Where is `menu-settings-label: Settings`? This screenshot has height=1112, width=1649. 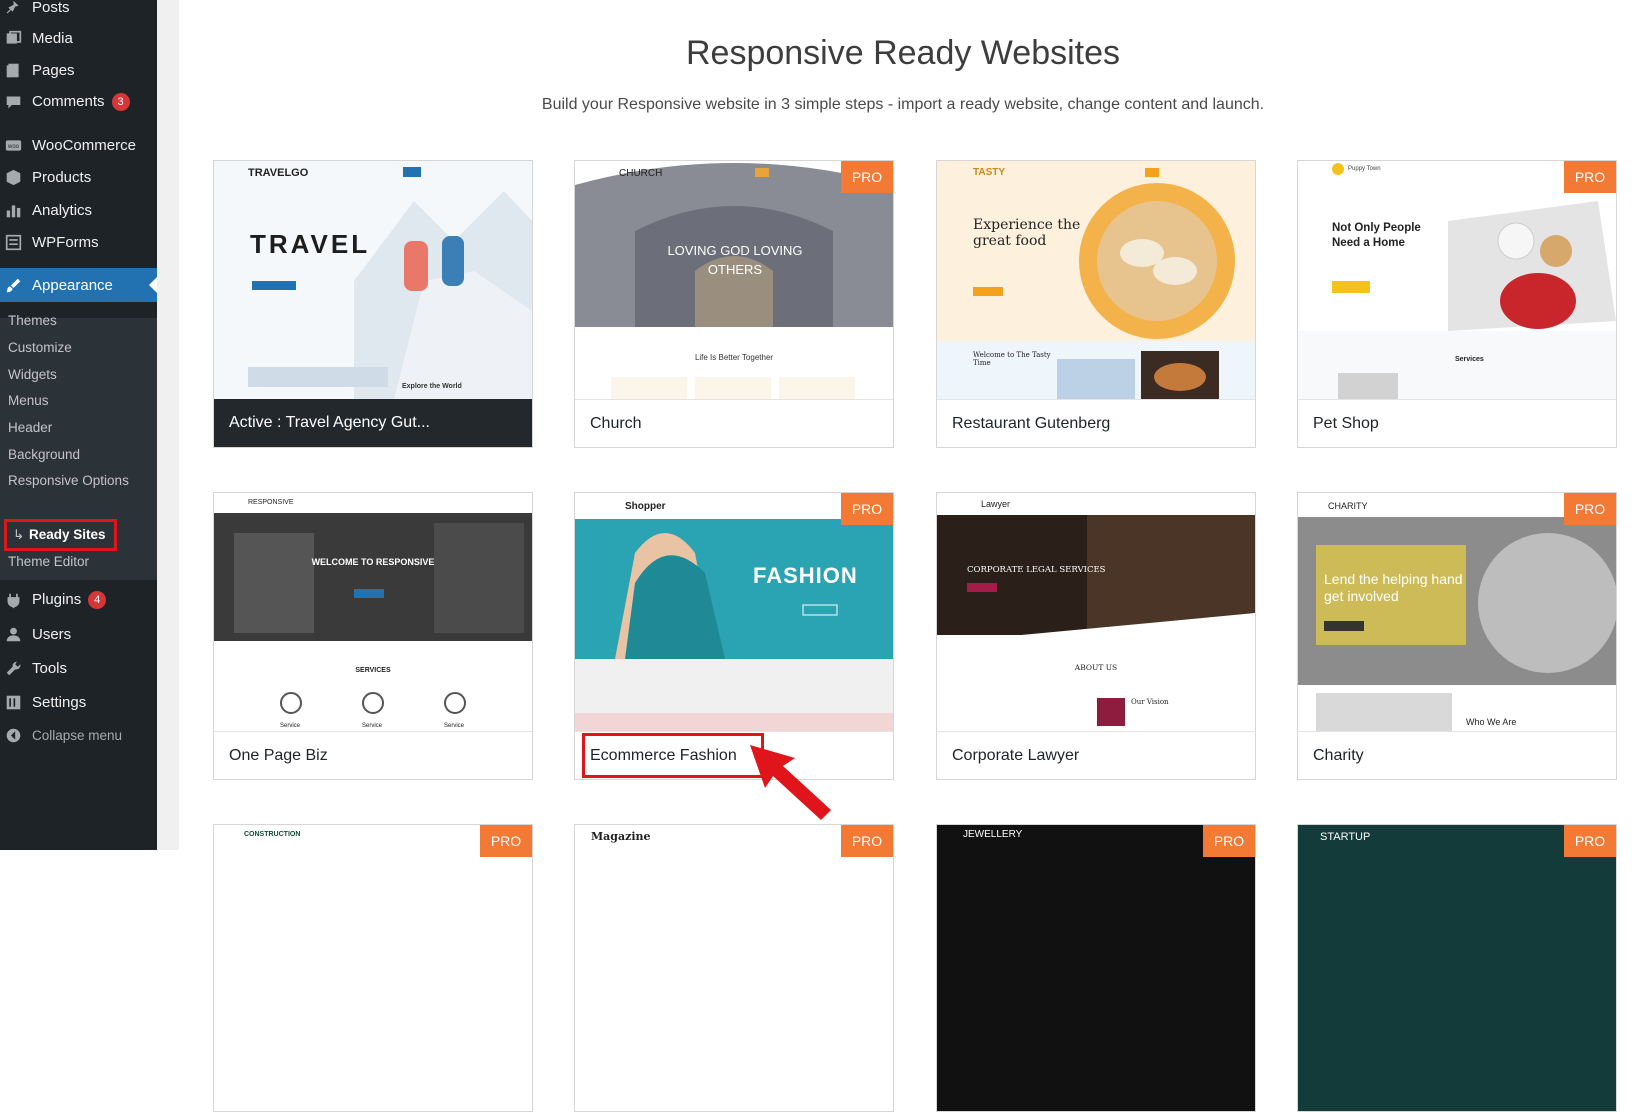 menu-settings-label: Settings is located at coordinates (59, 702).